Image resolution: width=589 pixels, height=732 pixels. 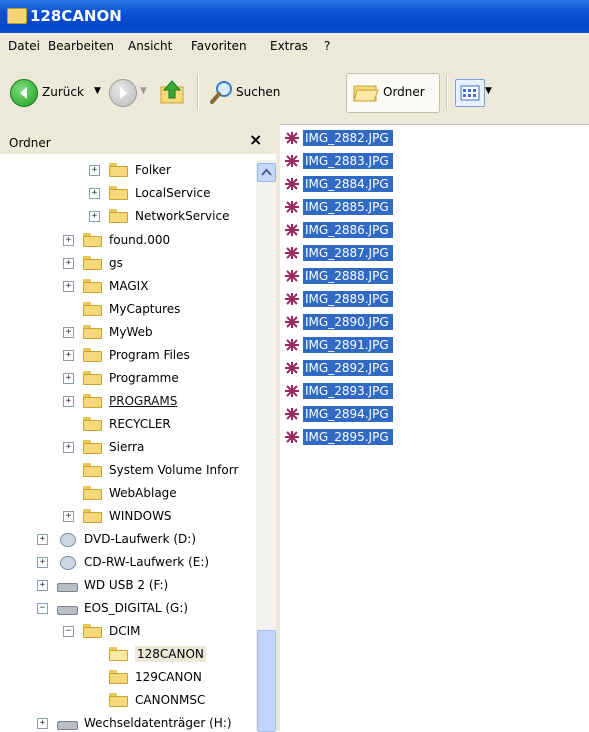 I want to click on folders-button: Ordner, so click(x=393, y=93).